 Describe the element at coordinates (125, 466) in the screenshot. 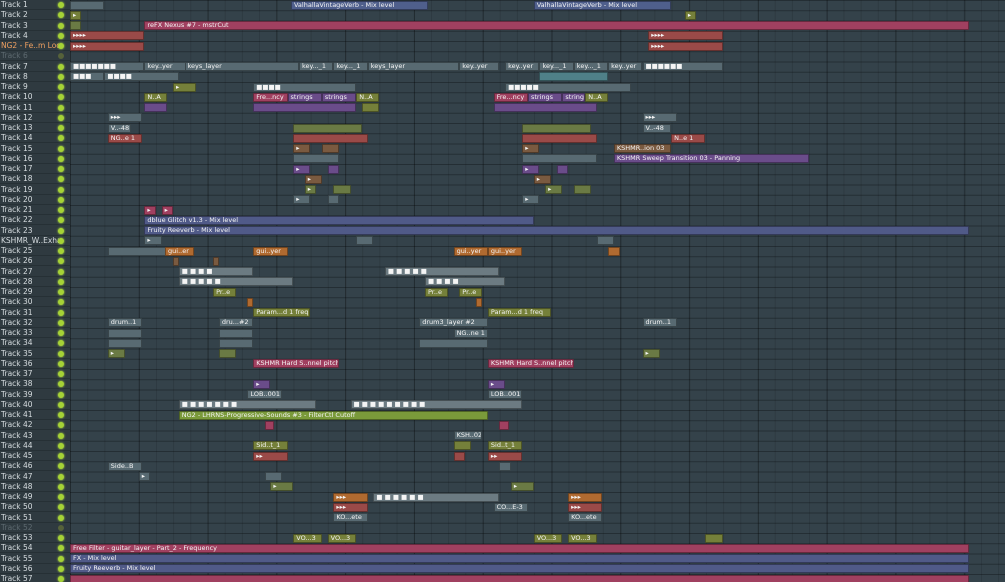

I see `playlist-clip: Side..B` at that location.